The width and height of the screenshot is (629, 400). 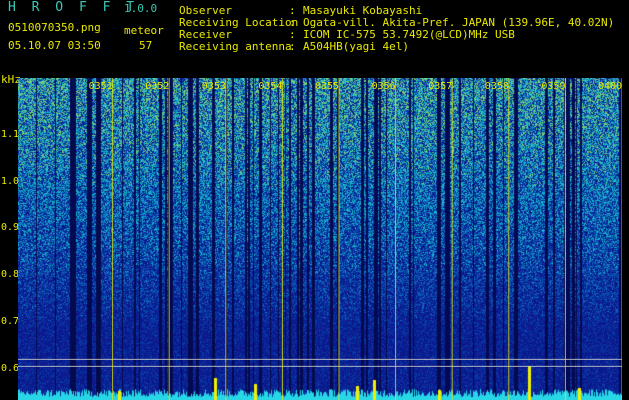 I want to click on minute-tick-label: 0358, so click(x=497, y=86).